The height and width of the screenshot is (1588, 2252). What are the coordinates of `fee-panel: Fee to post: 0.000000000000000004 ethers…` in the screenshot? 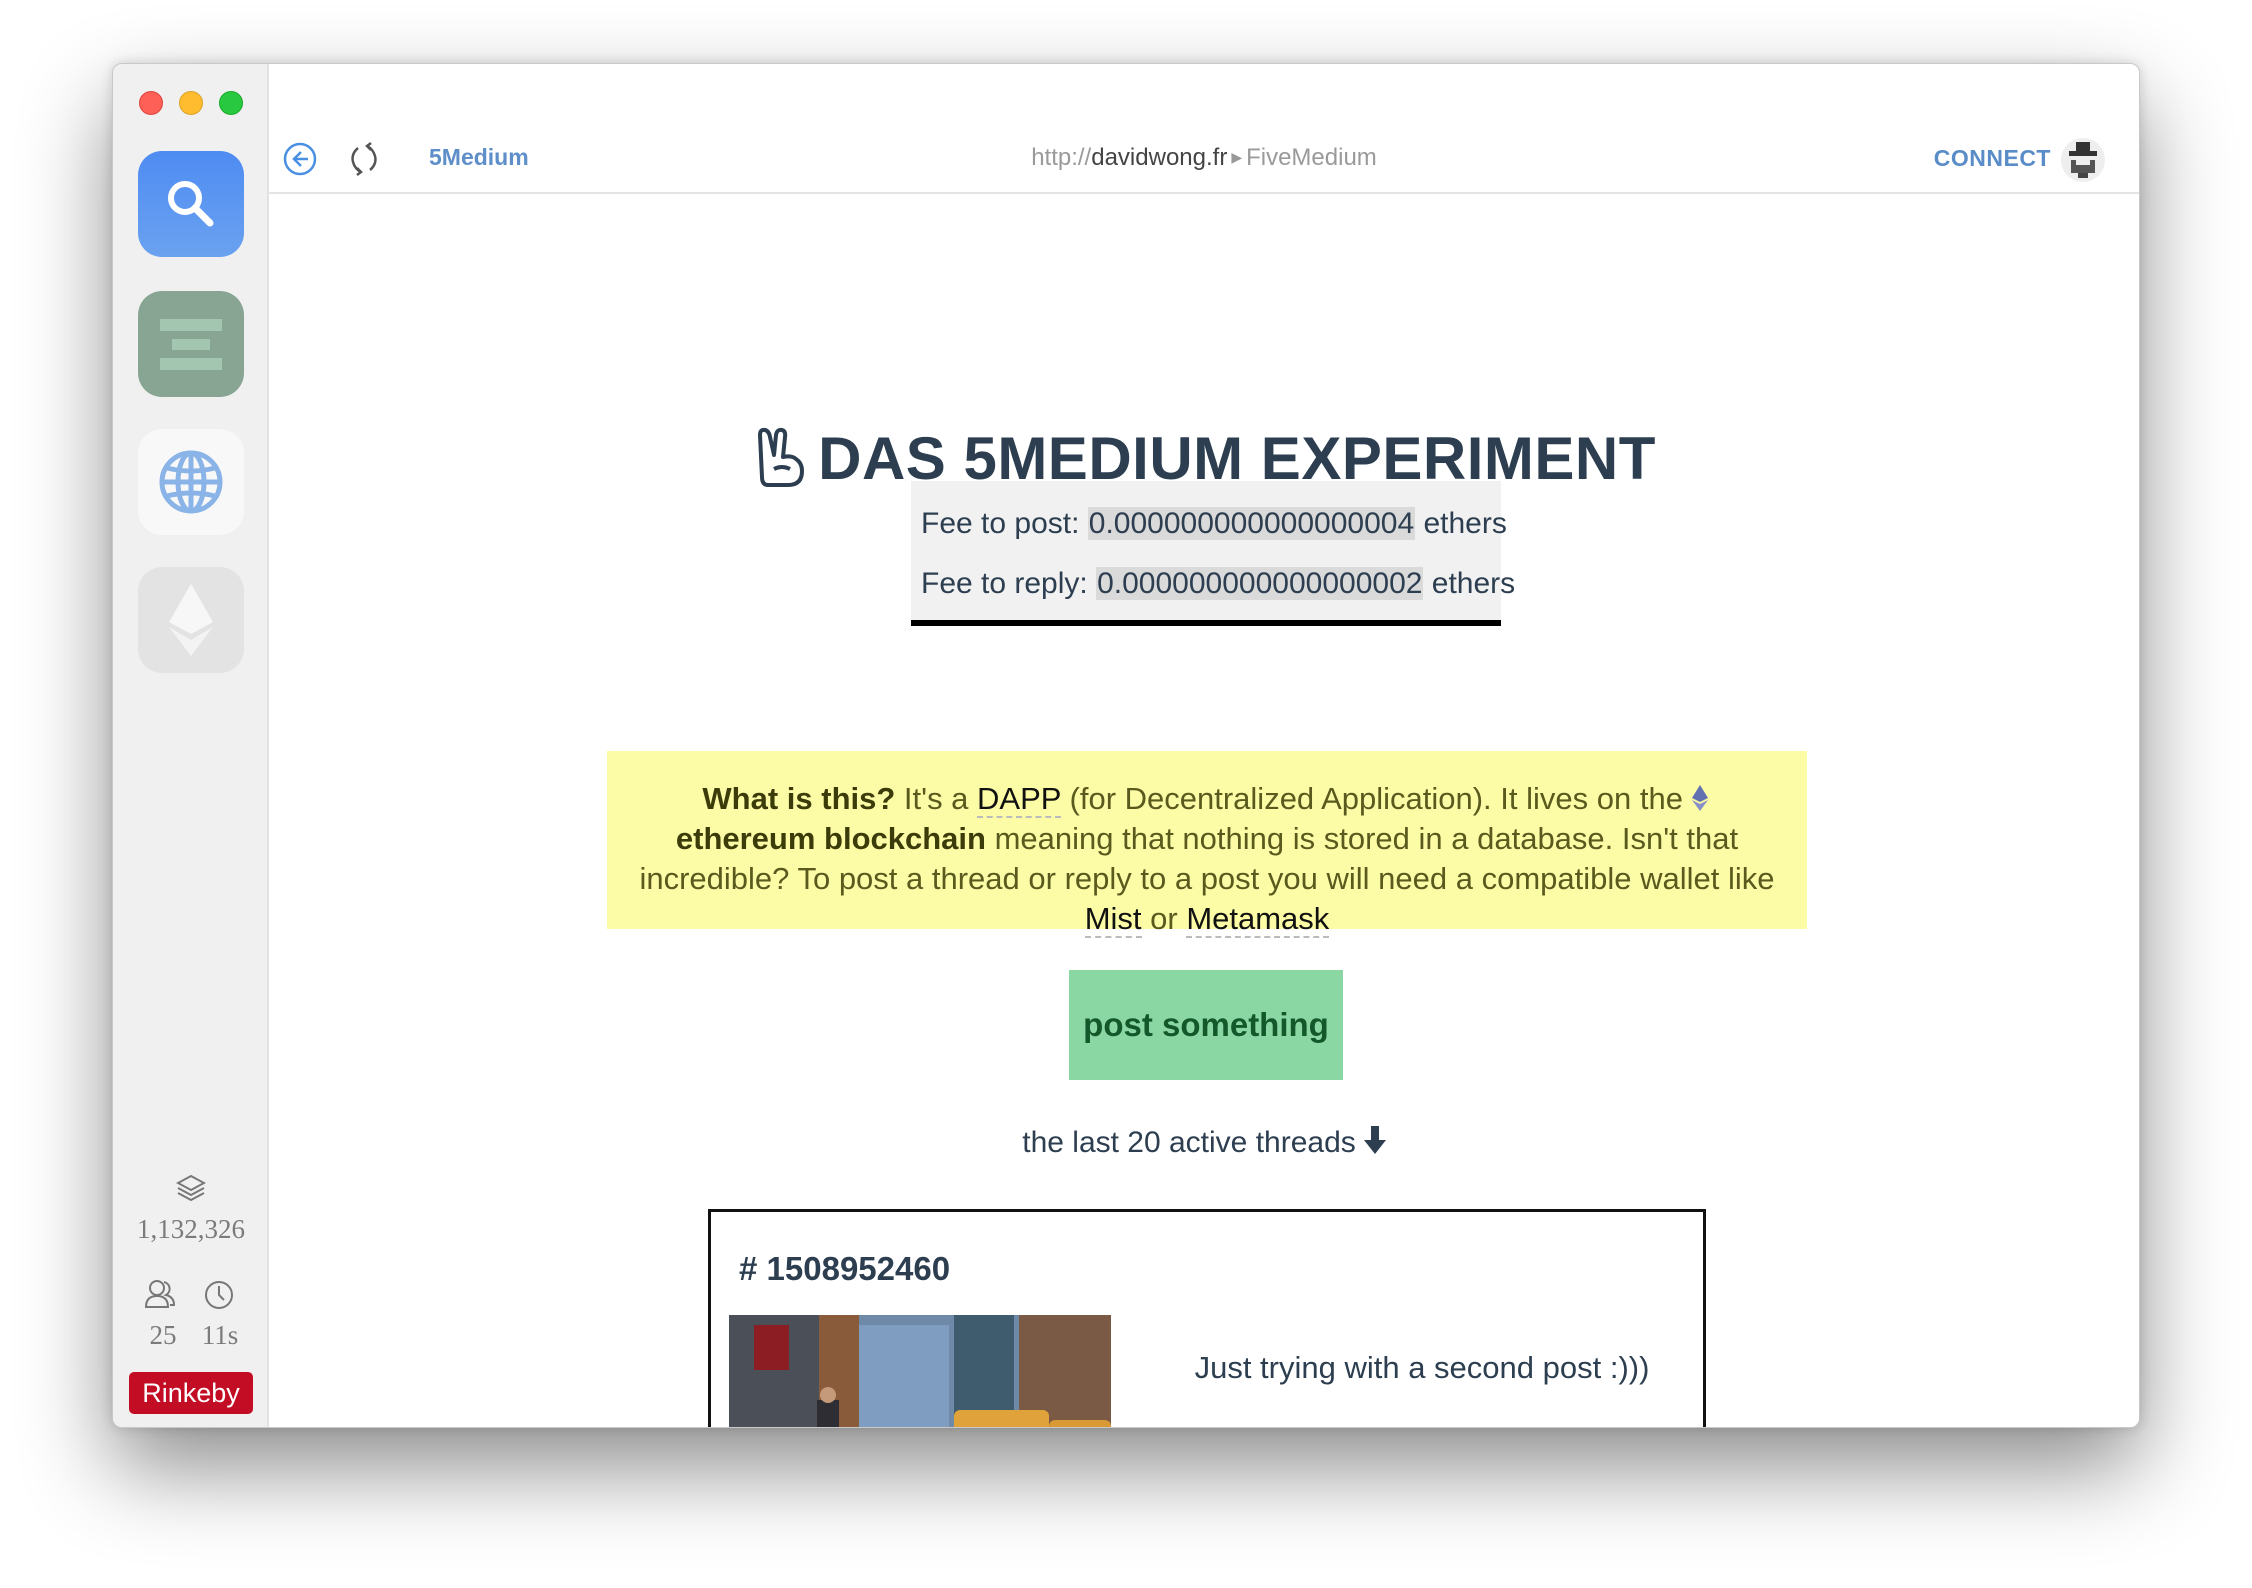 It's located at (1213, 553).